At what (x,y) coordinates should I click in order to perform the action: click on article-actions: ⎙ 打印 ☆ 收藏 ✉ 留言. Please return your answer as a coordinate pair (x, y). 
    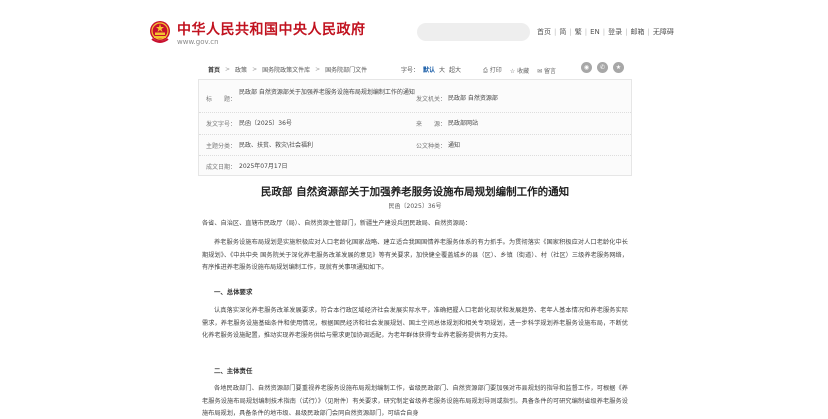
    Looking at the image, I should click on (523, 70).